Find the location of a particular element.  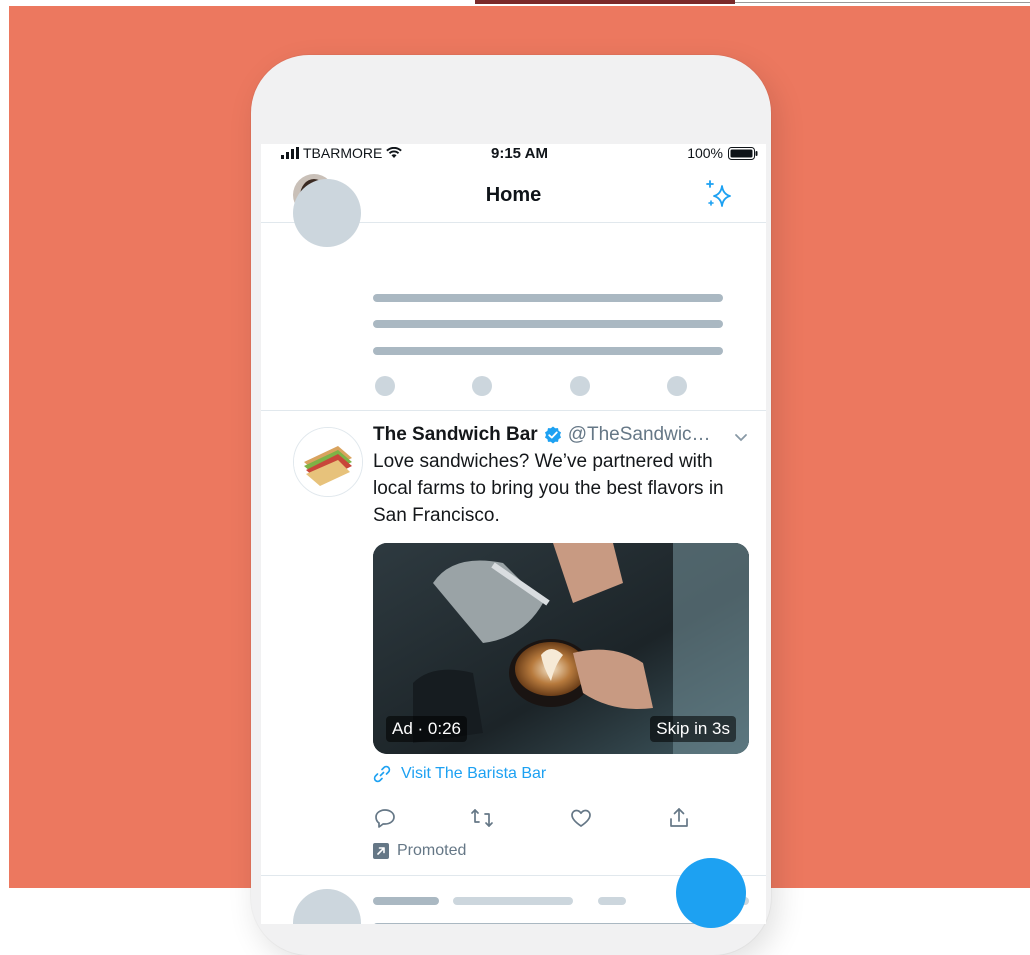

battery-percent: 100% is located at coordinates (705, 153).